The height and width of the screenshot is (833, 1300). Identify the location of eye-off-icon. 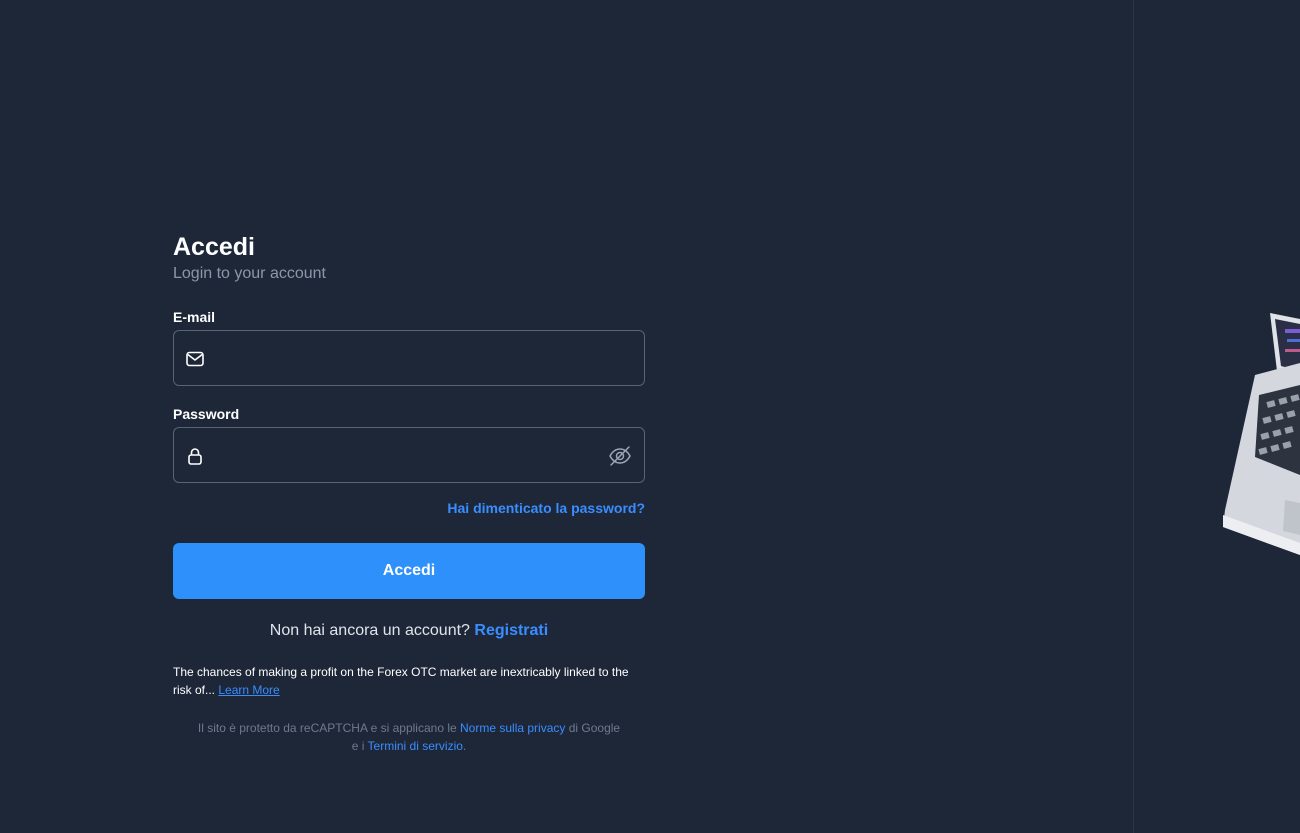
(620, 456).